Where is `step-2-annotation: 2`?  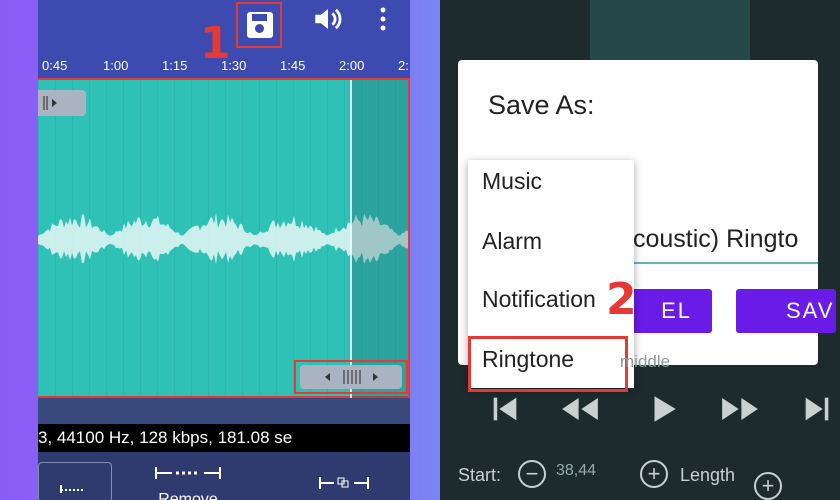
step-2-annotation: 2 is located at coordinates (621, 299).